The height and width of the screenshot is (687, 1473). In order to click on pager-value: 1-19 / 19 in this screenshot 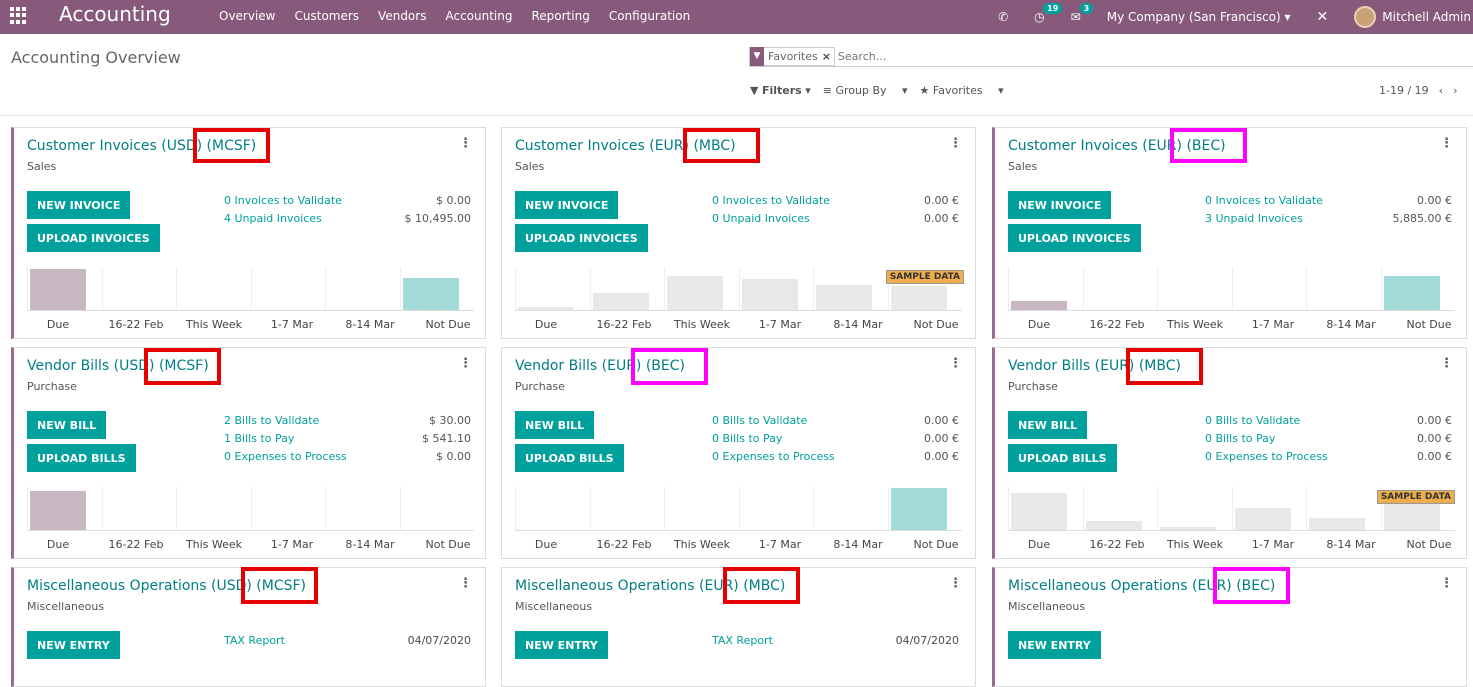, I will do `click(1404, 90)`.